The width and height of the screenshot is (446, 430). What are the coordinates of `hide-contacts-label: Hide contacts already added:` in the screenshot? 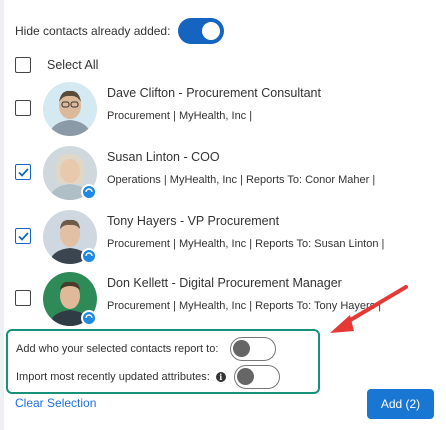 It's located at (93, 31).